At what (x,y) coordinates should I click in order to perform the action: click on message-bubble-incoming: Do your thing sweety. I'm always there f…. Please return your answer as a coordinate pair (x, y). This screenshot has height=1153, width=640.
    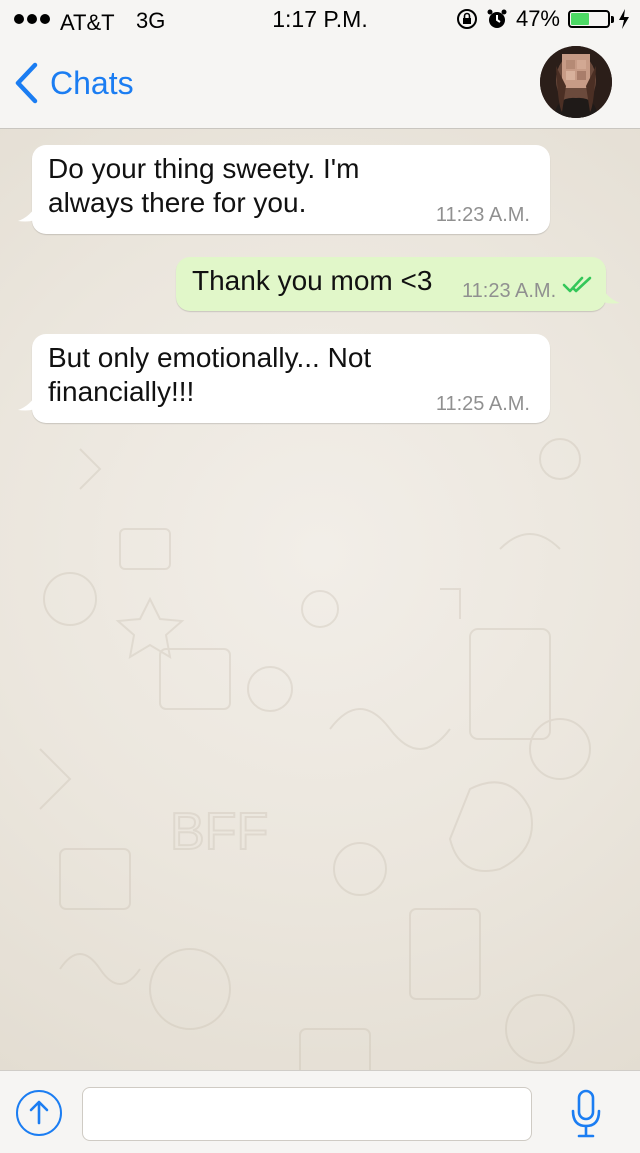
    Looking at the image, I should click on (284, 189).